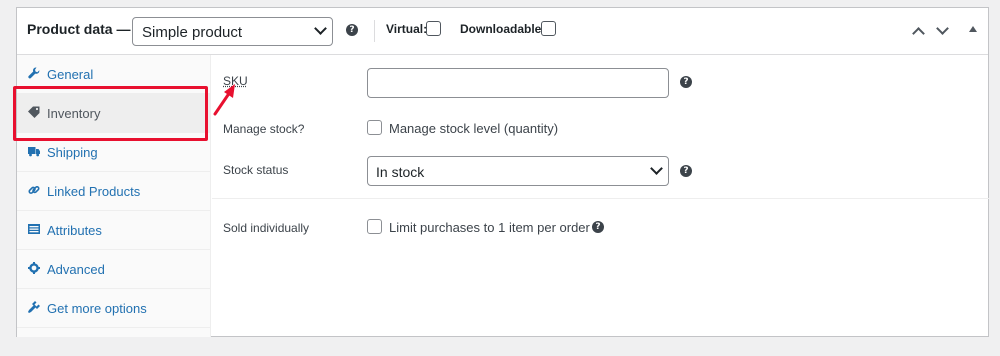  What do you see at coordinates (72, 152) in the screenshot?
I see `tab-label: Shipping` at bounding box center [72, 152].